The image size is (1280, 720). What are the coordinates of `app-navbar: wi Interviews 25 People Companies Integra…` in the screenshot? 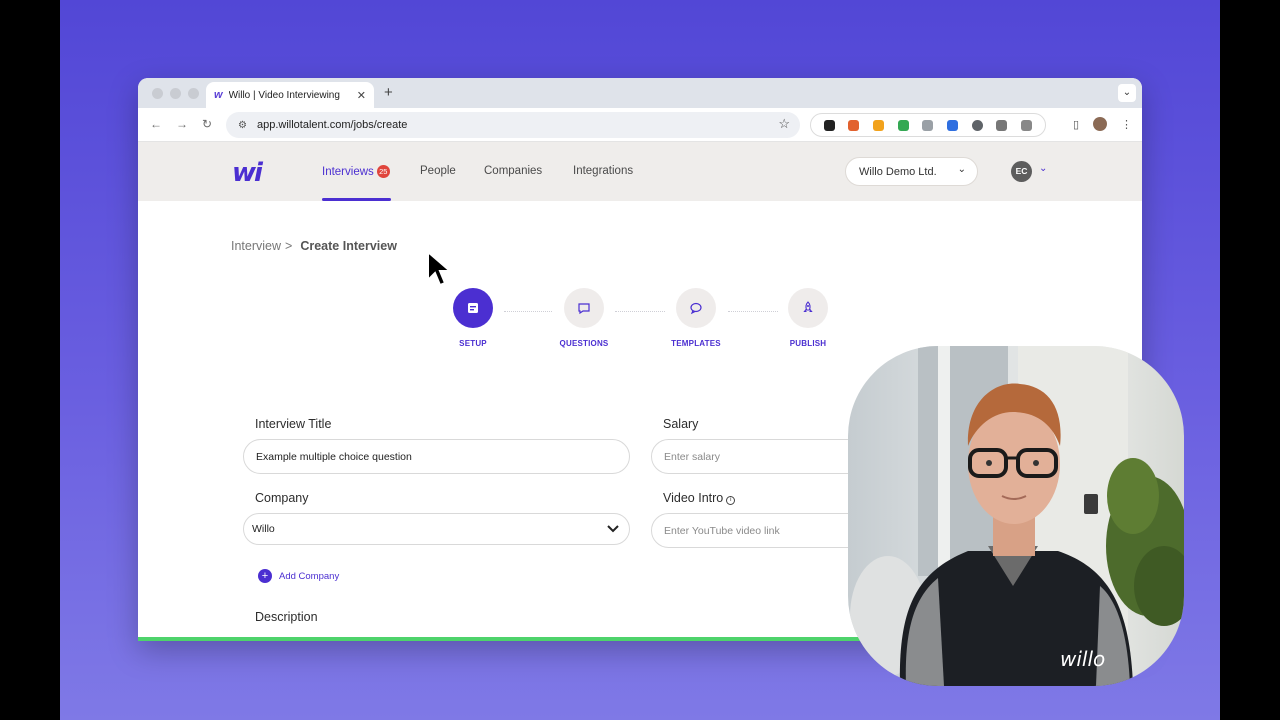 It's located at (640, 171).